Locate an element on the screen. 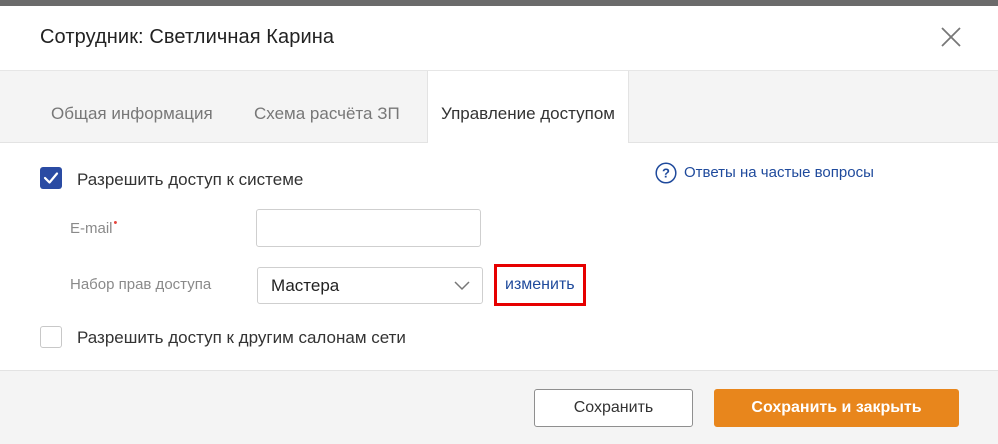  question-circle-icon: ? is located at coordinates (666, 173).